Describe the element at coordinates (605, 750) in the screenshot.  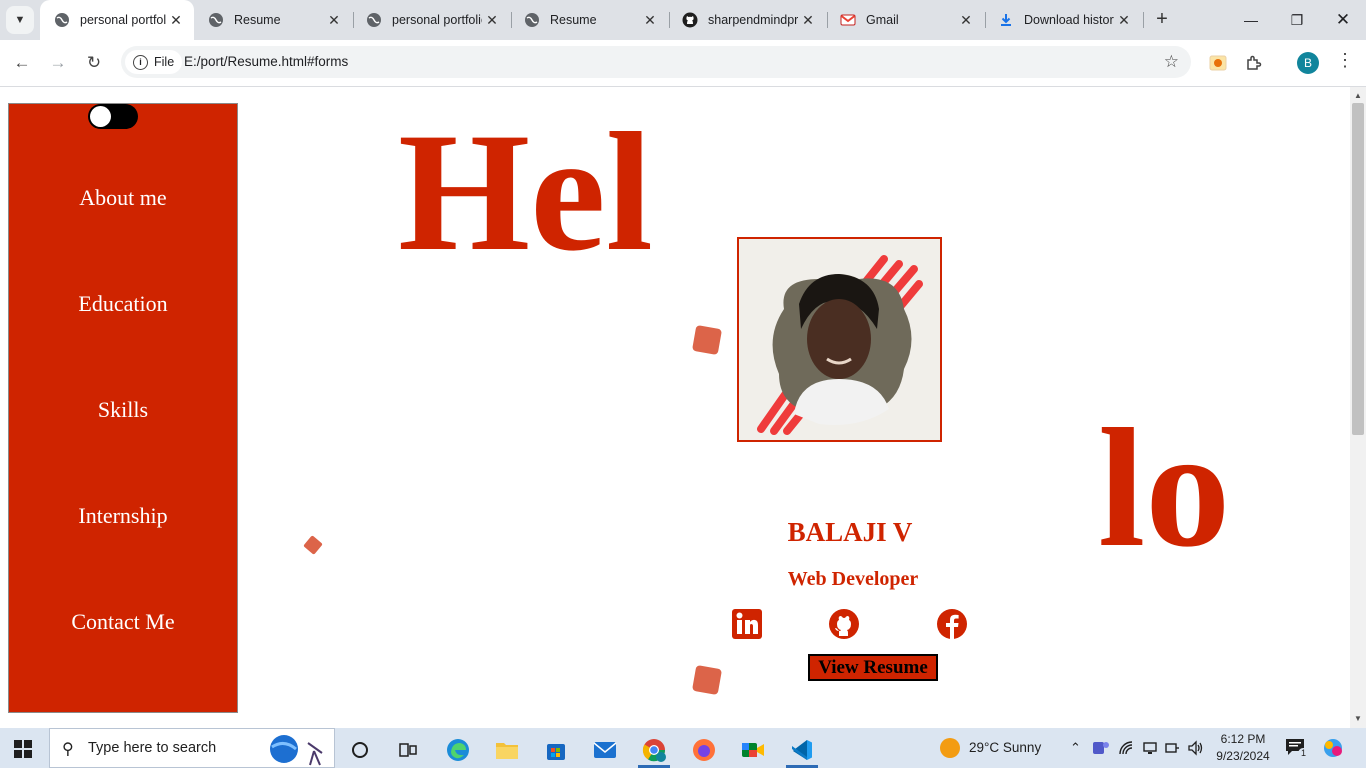
I see `mail-icon` at that location.